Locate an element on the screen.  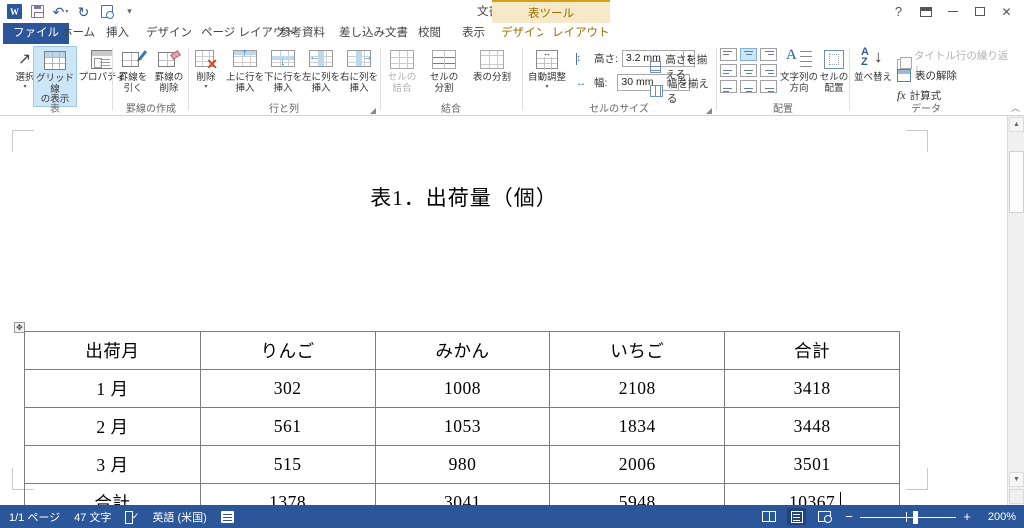
ribbon-display-options-icon is located at coordinates (925, 11).